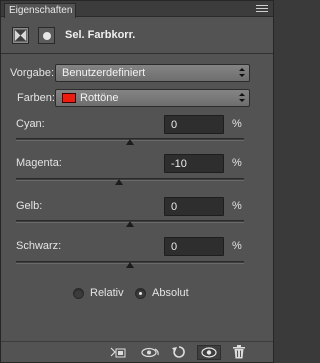 The height and width of the screenshot is (363, 320). Describe the element at coordinates (130, 224) in the screenshot. I see `yellow-slider-thumb` at that location.